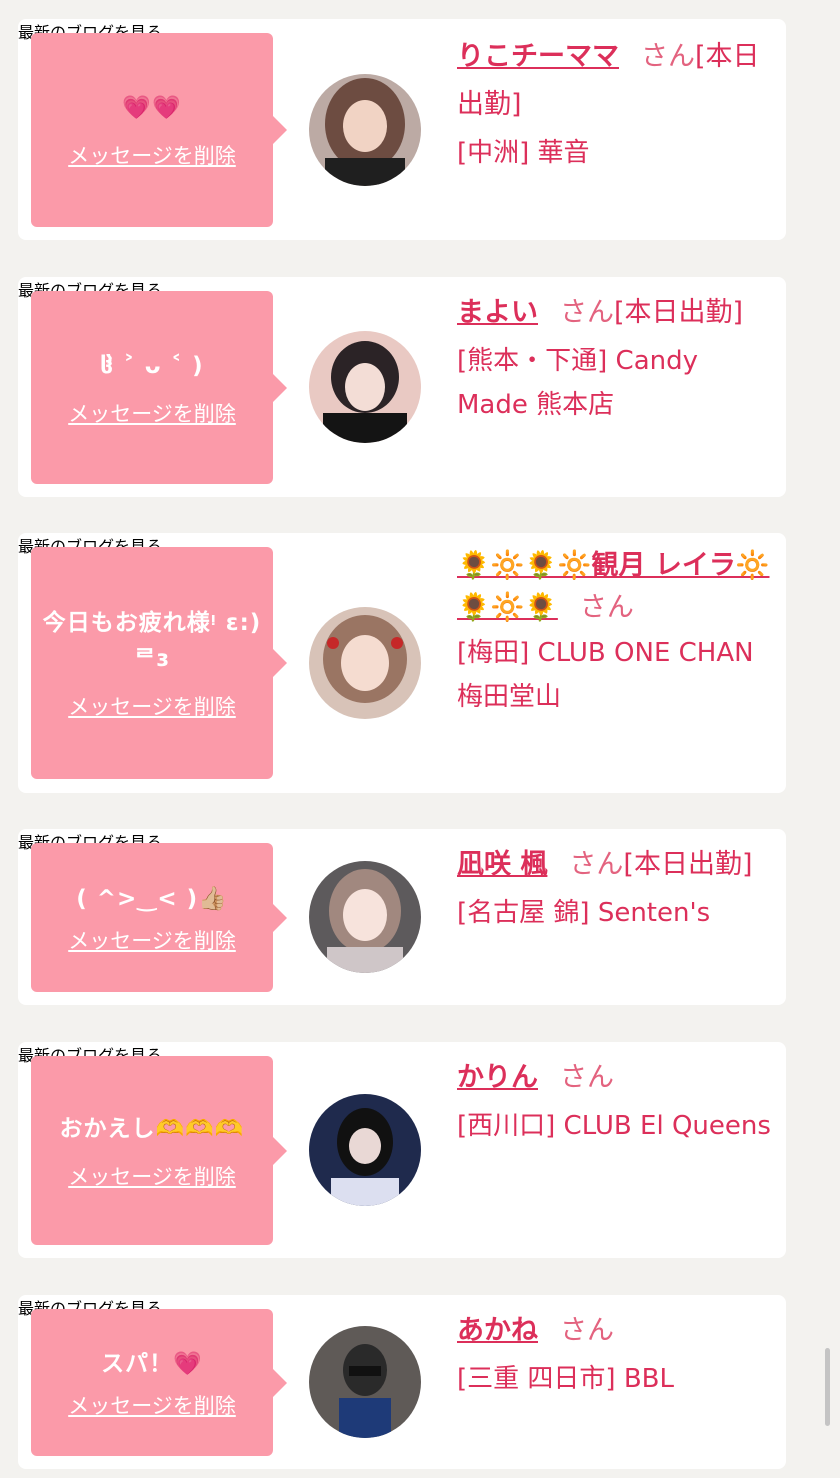 The width and height of the screenshot is (840, 1478). I want to click on sender-info: 凪咲 楓さん[本日出勤] [名古屋 錦] Senten's, so click(617, 888).